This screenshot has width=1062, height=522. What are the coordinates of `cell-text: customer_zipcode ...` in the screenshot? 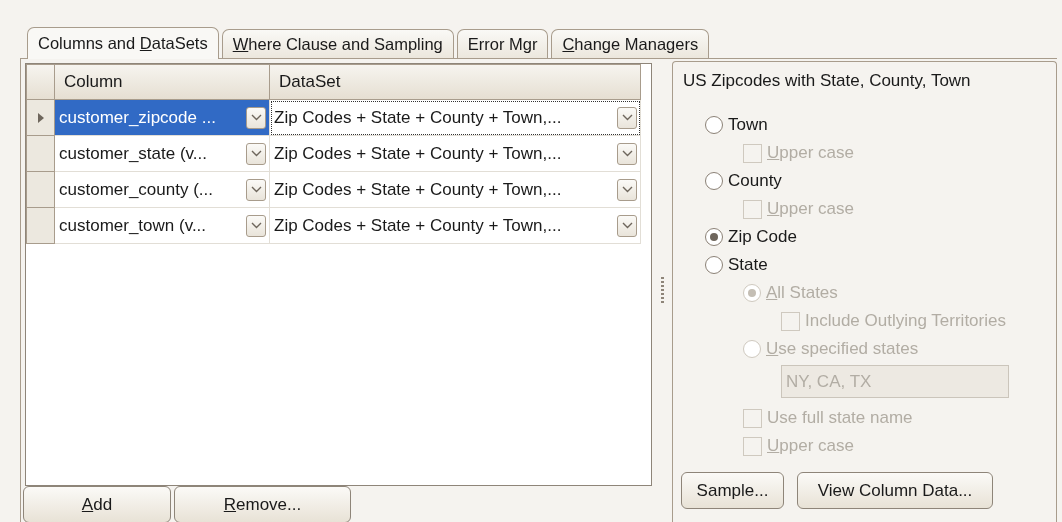 It's located at (137, 117).